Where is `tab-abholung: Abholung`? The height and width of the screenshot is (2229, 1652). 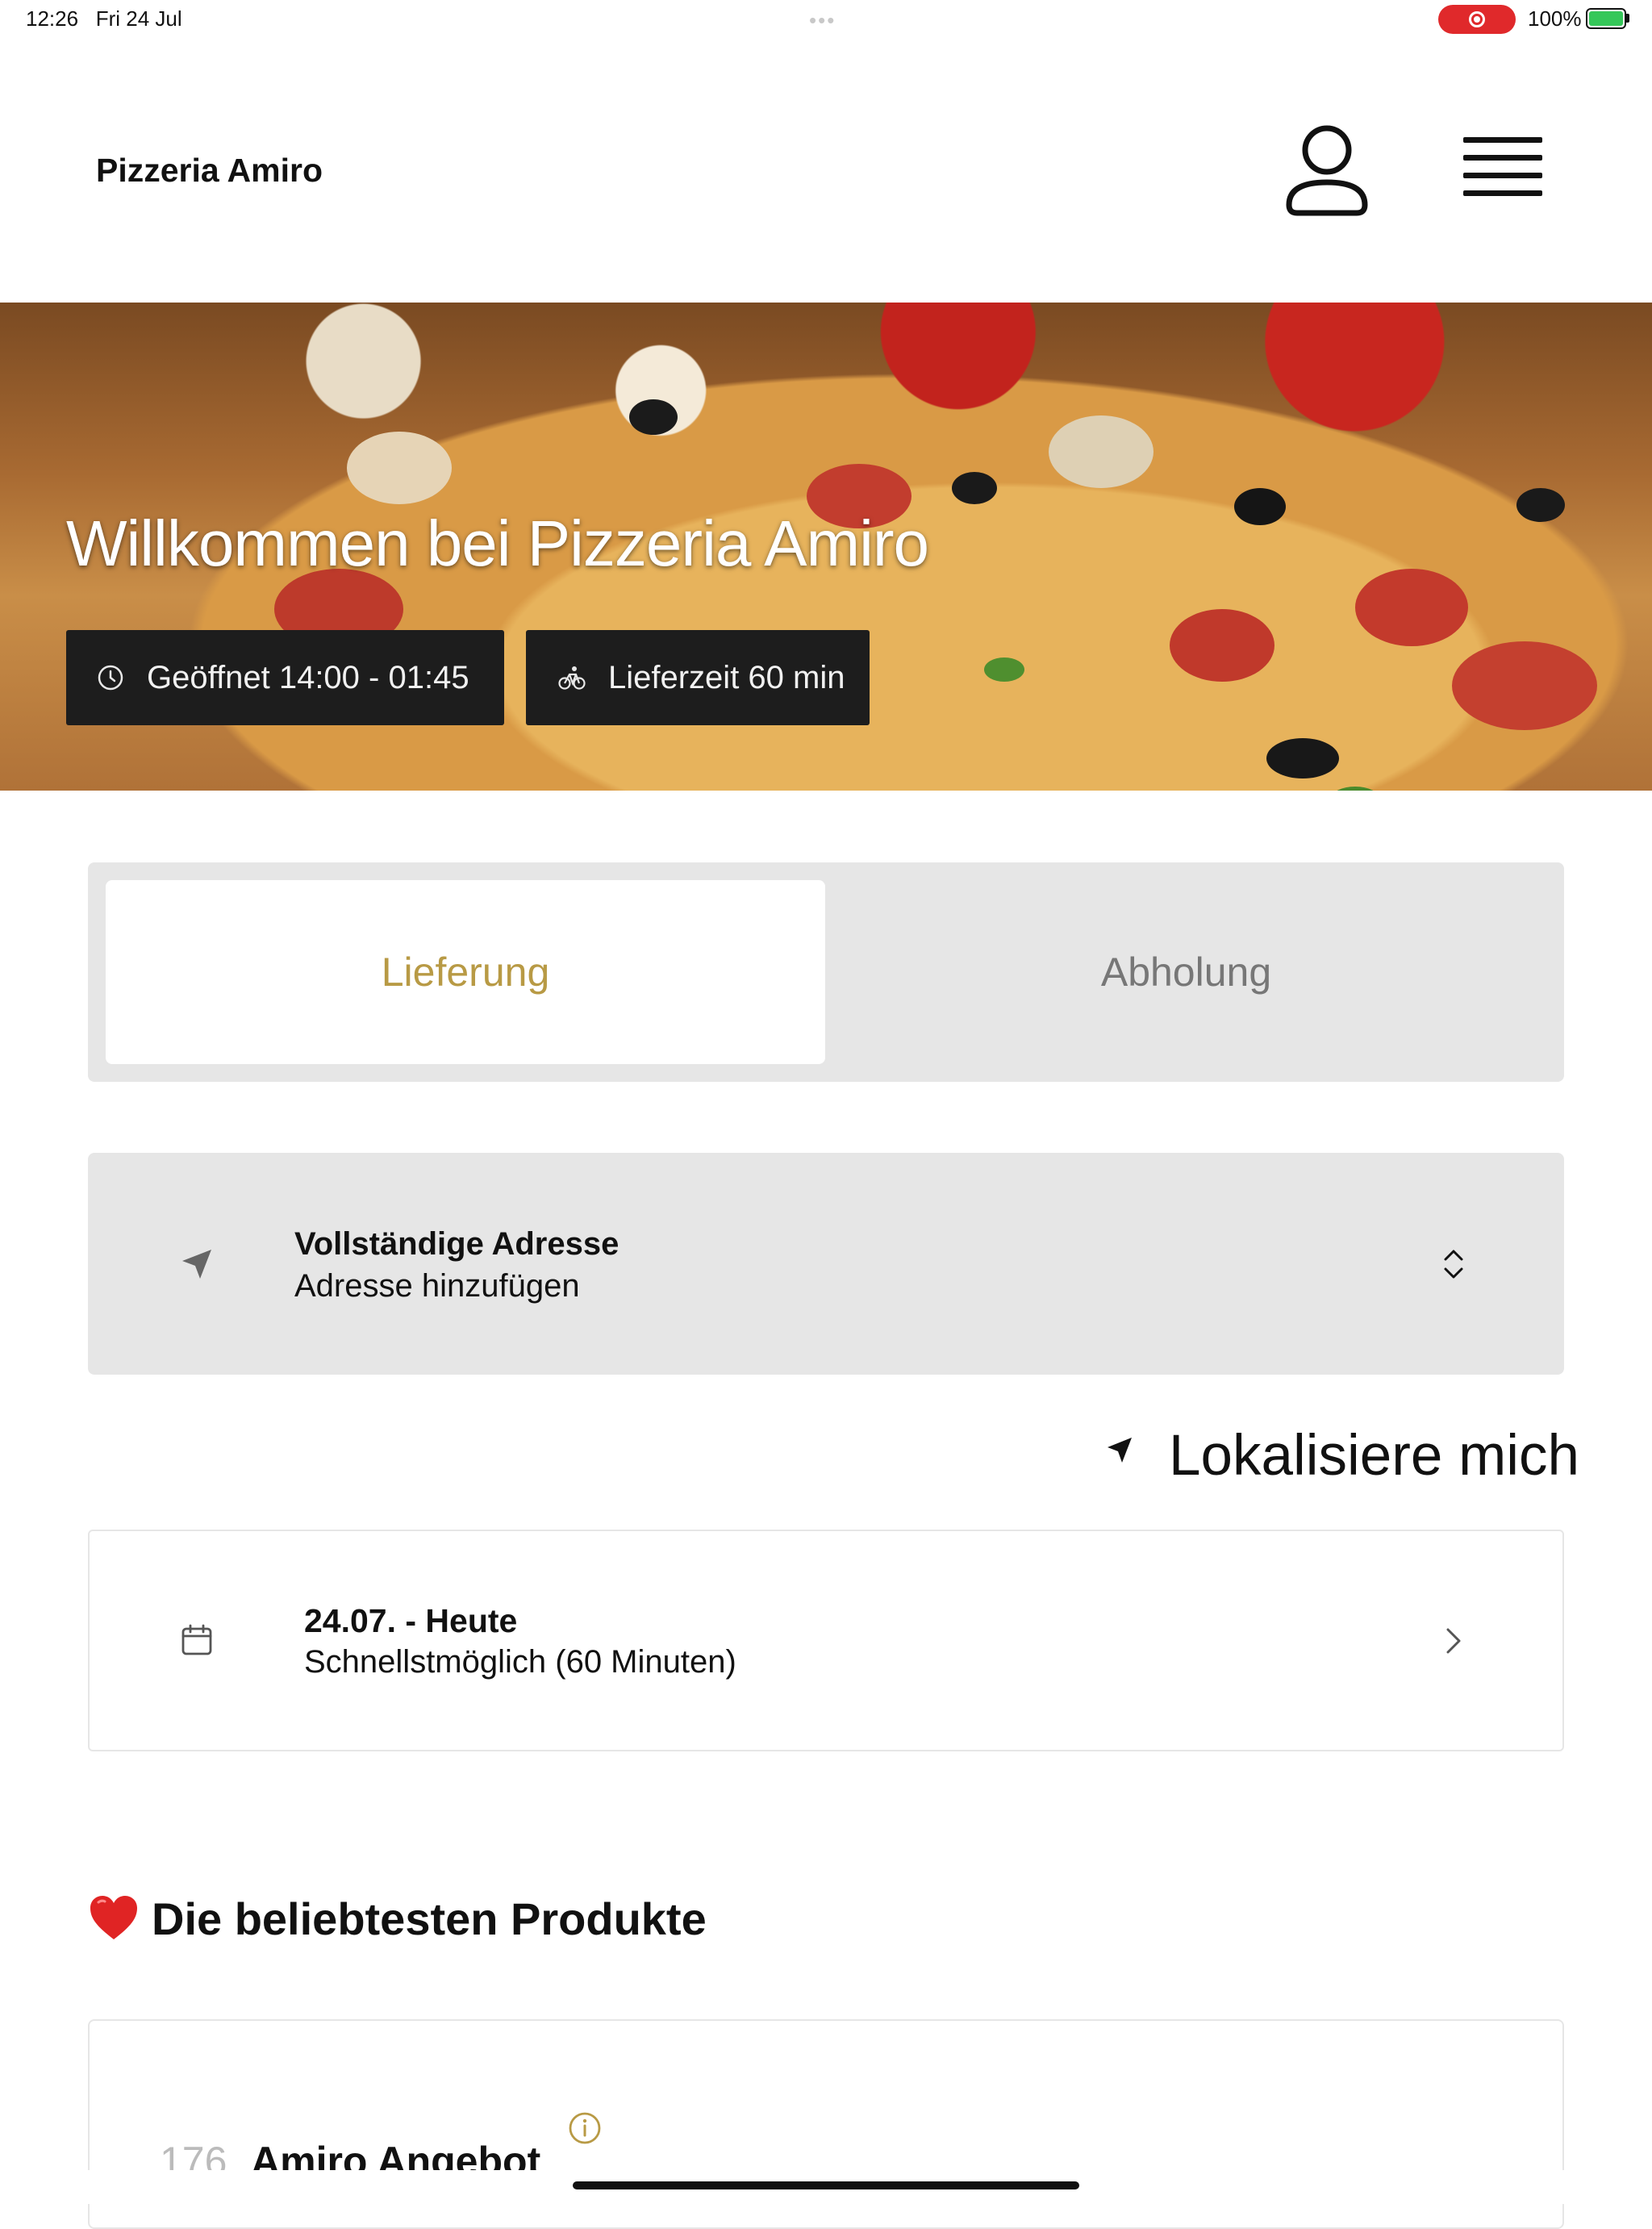 tab-abholung: Abholung is located at coordinates (1186, 972).